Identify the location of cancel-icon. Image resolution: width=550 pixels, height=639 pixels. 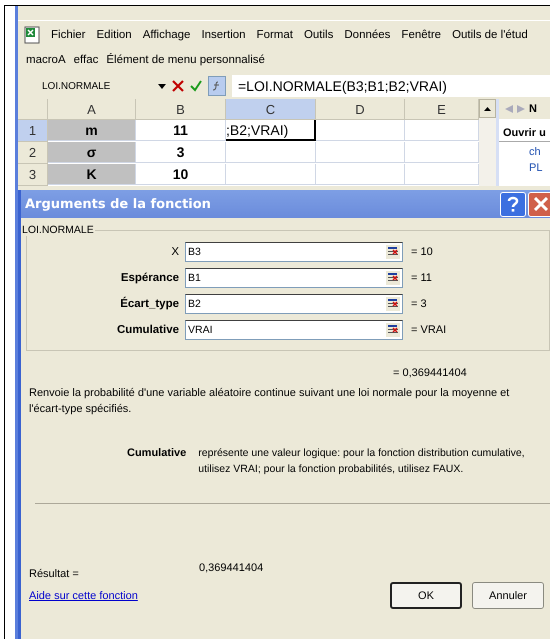
(178, 86).